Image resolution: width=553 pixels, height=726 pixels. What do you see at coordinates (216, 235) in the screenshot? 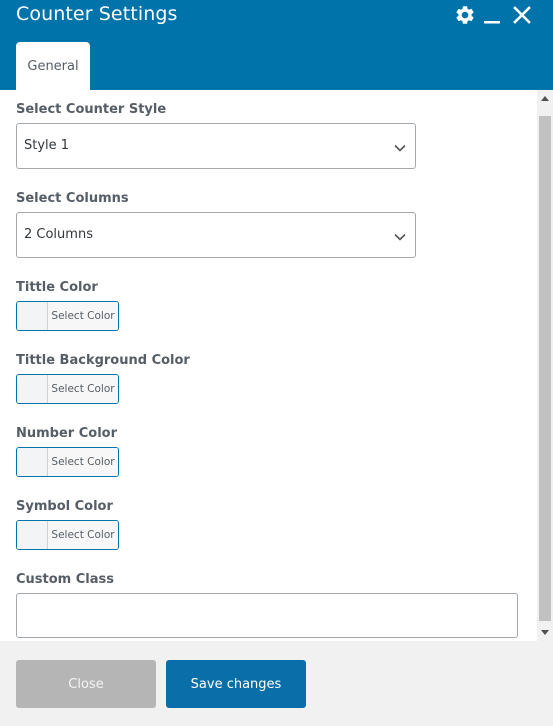
I see `columns-select: 2 Columns` at bounding box center [216, 235].